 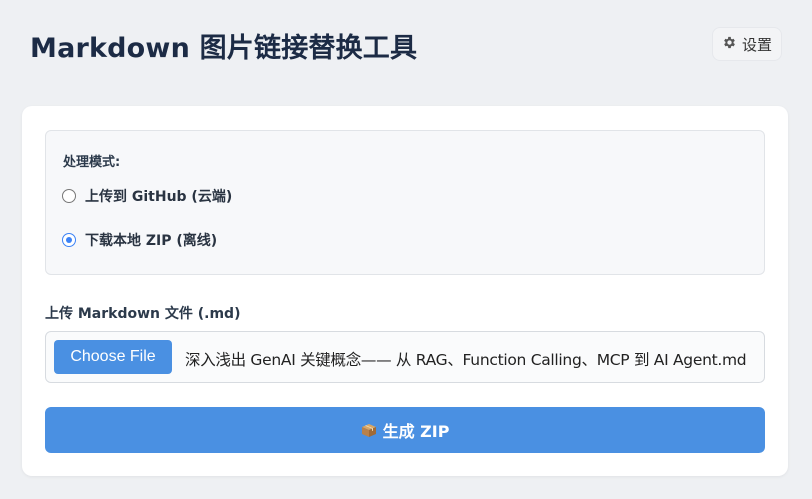 What do you see at coordinates (369, 430) in the screenshot?
I see `package-icon` at bounding box center [369, 430].